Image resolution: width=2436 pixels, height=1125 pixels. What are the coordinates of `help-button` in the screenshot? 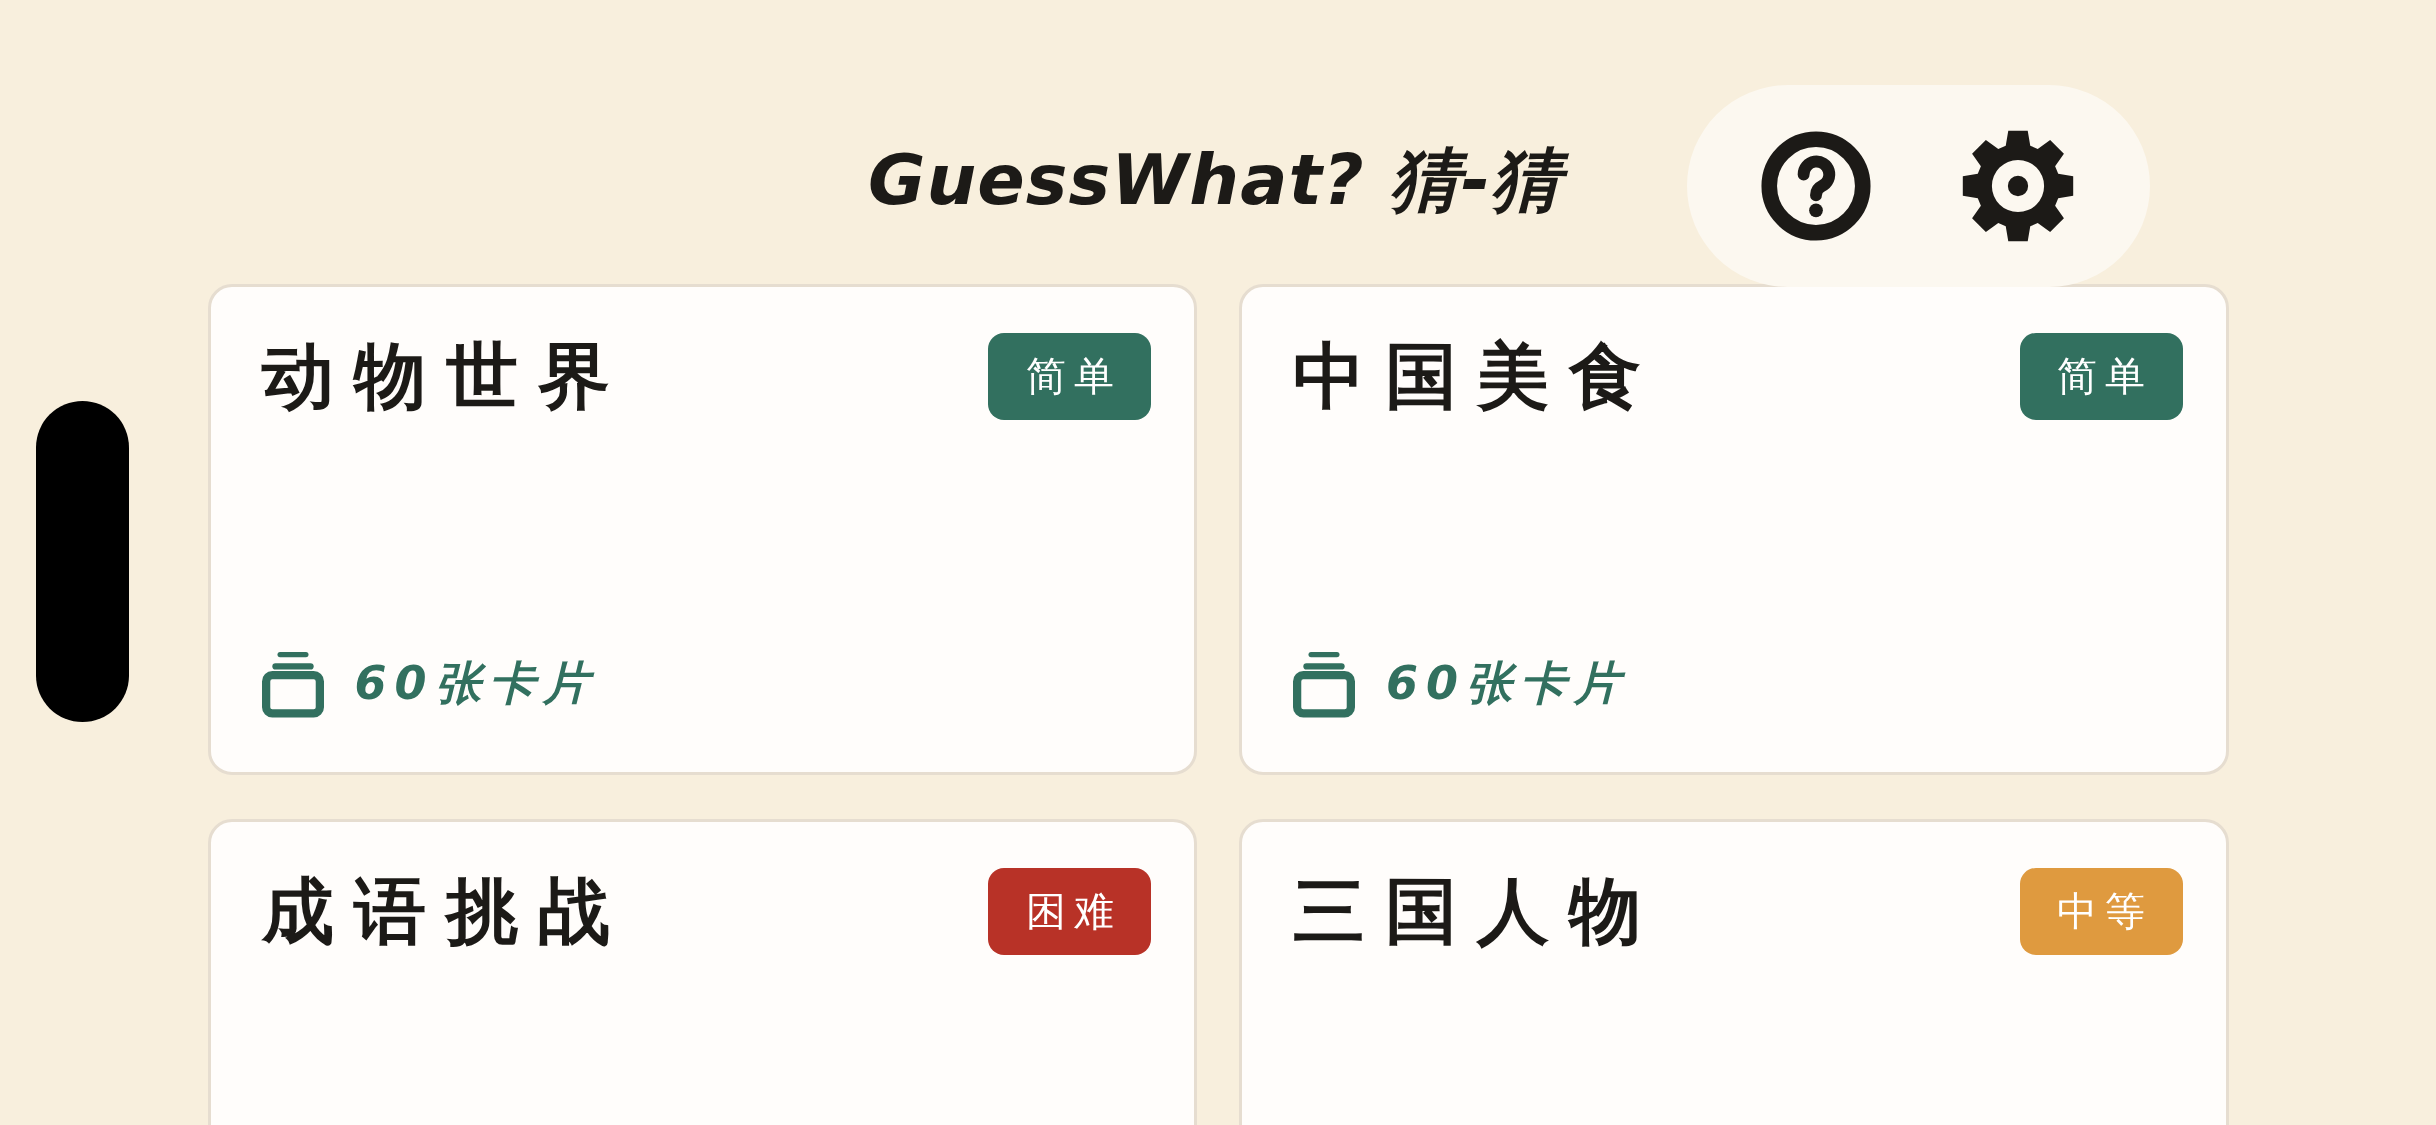 It's located at (1815, 186).